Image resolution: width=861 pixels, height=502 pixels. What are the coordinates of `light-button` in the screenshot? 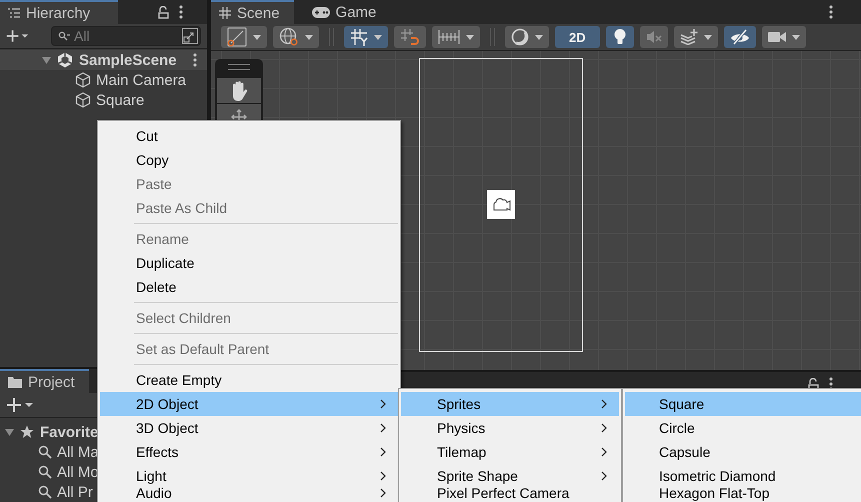 It's located at (620, 37).